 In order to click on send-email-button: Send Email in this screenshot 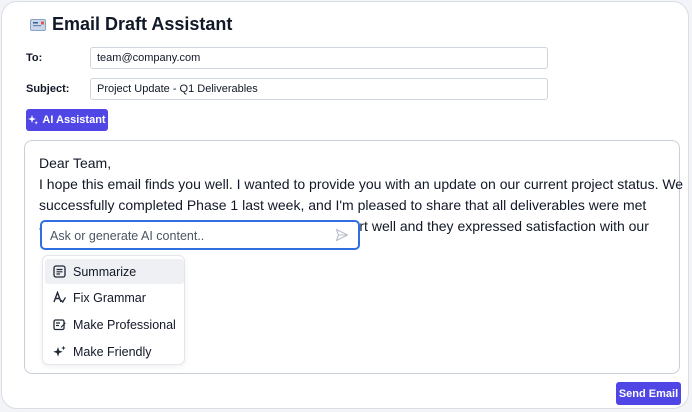, I will do `click(648, 393)`.